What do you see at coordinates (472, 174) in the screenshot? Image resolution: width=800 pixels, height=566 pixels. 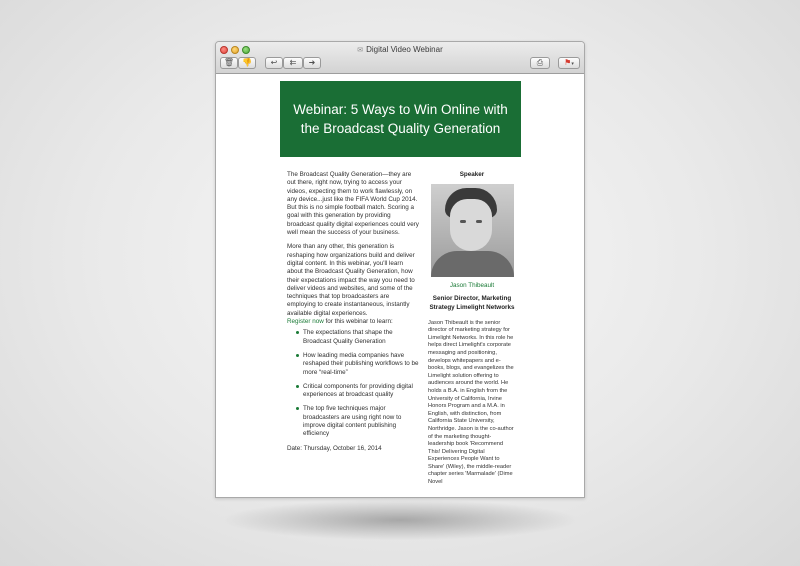 I see `speaker-heading: Speaker` at bounding box center [472, 174].